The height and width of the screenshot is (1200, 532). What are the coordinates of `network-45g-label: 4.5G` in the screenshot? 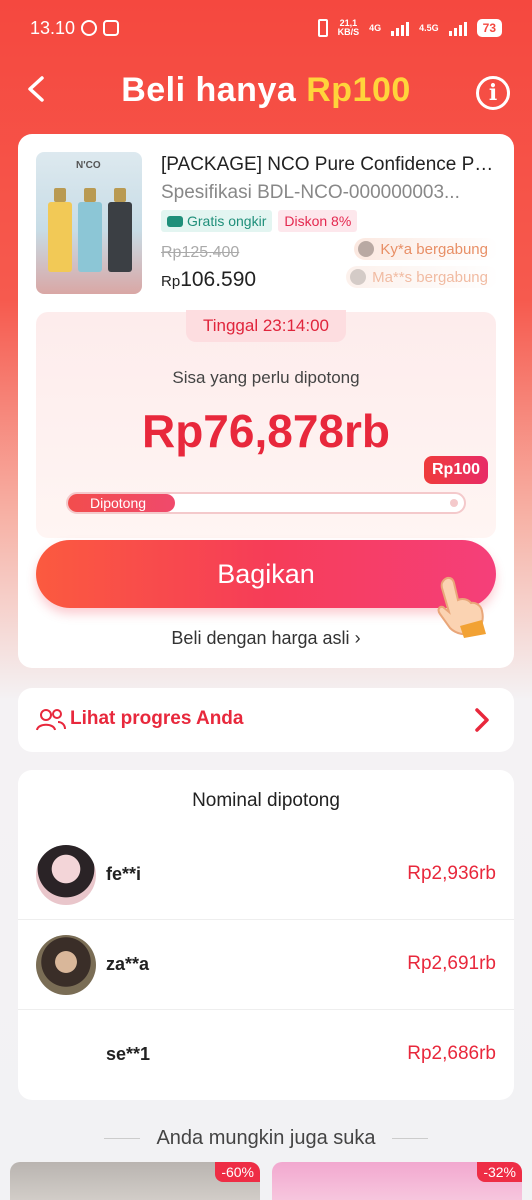 It's located at (429, 28).